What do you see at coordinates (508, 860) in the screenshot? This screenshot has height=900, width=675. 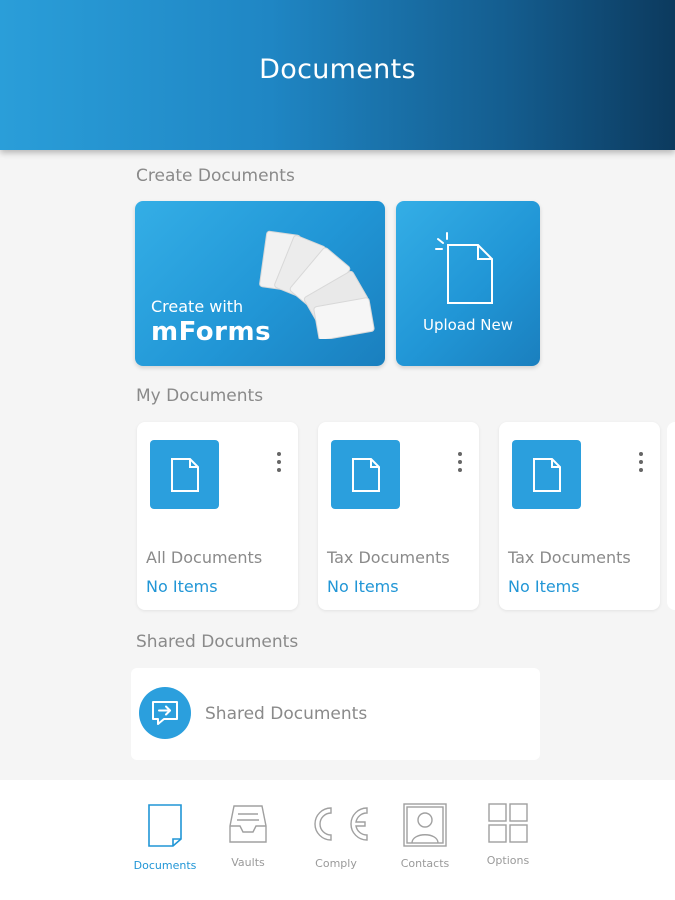 I see `nav-options-label: Options` at bounding box center [508, 860].